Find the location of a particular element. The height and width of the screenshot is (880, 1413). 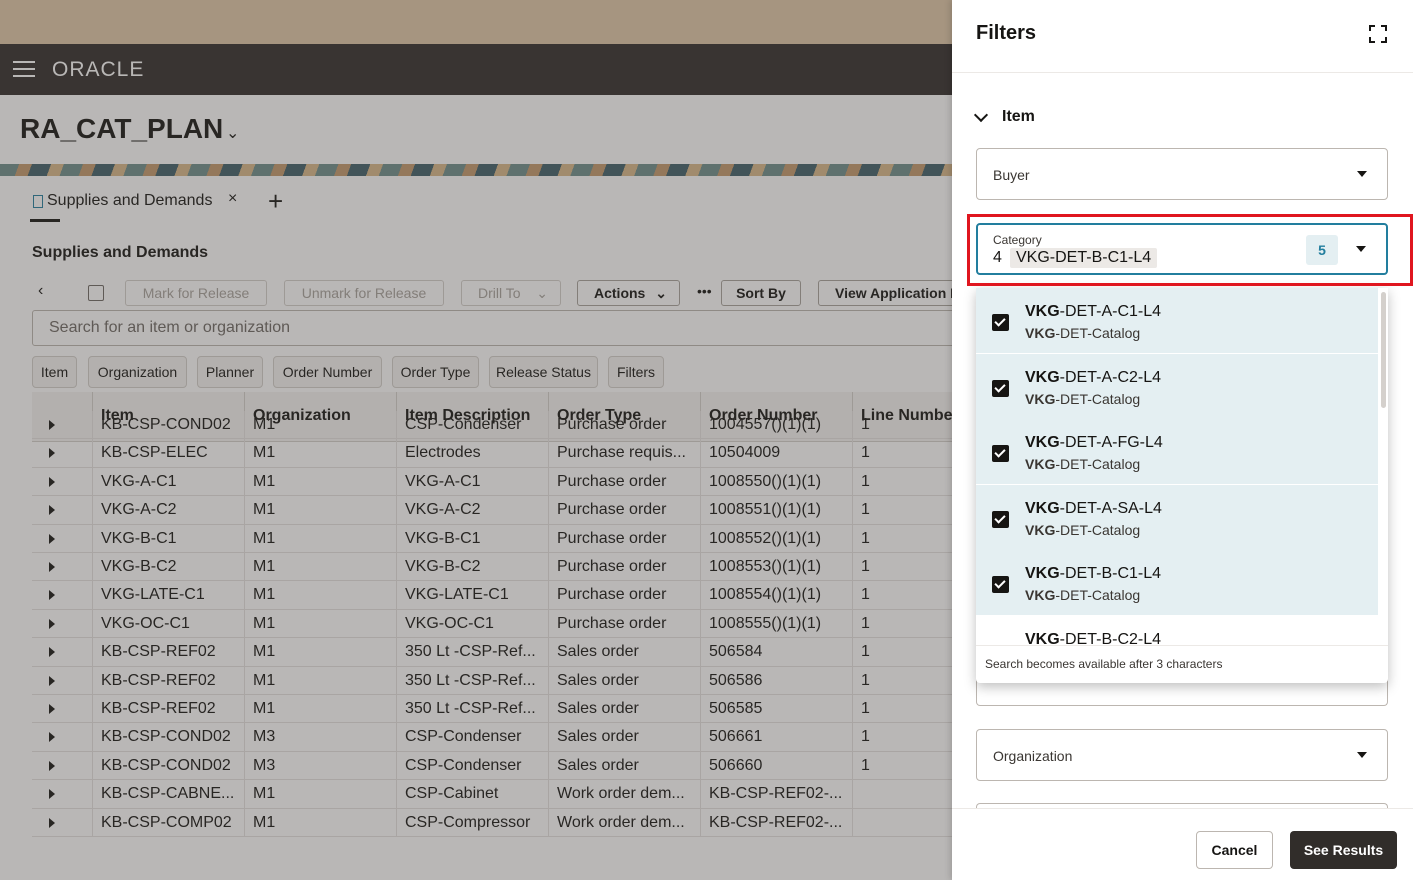

cancel-button: Cancel is located at coordinates (1234, 850).